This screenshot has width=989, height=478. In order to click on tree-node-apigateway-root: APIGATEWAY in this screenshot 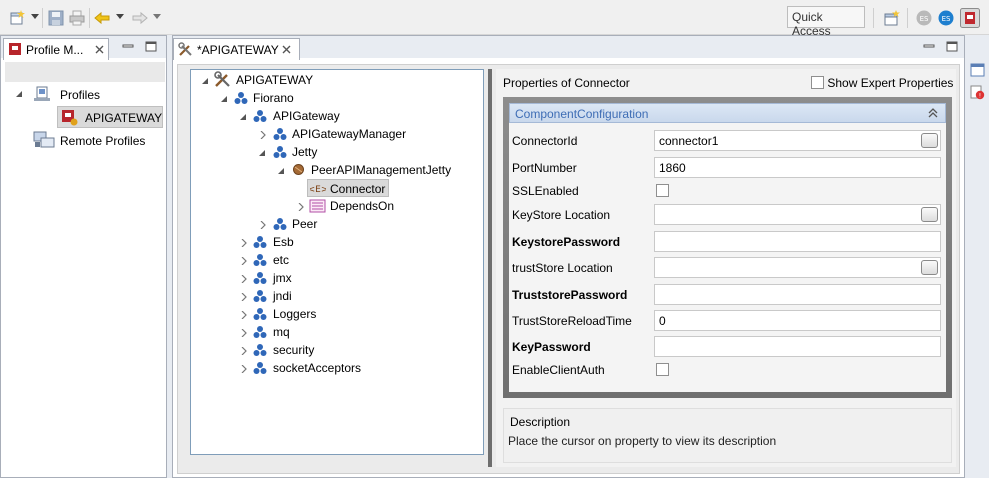, I will do `click(274, 80)`.